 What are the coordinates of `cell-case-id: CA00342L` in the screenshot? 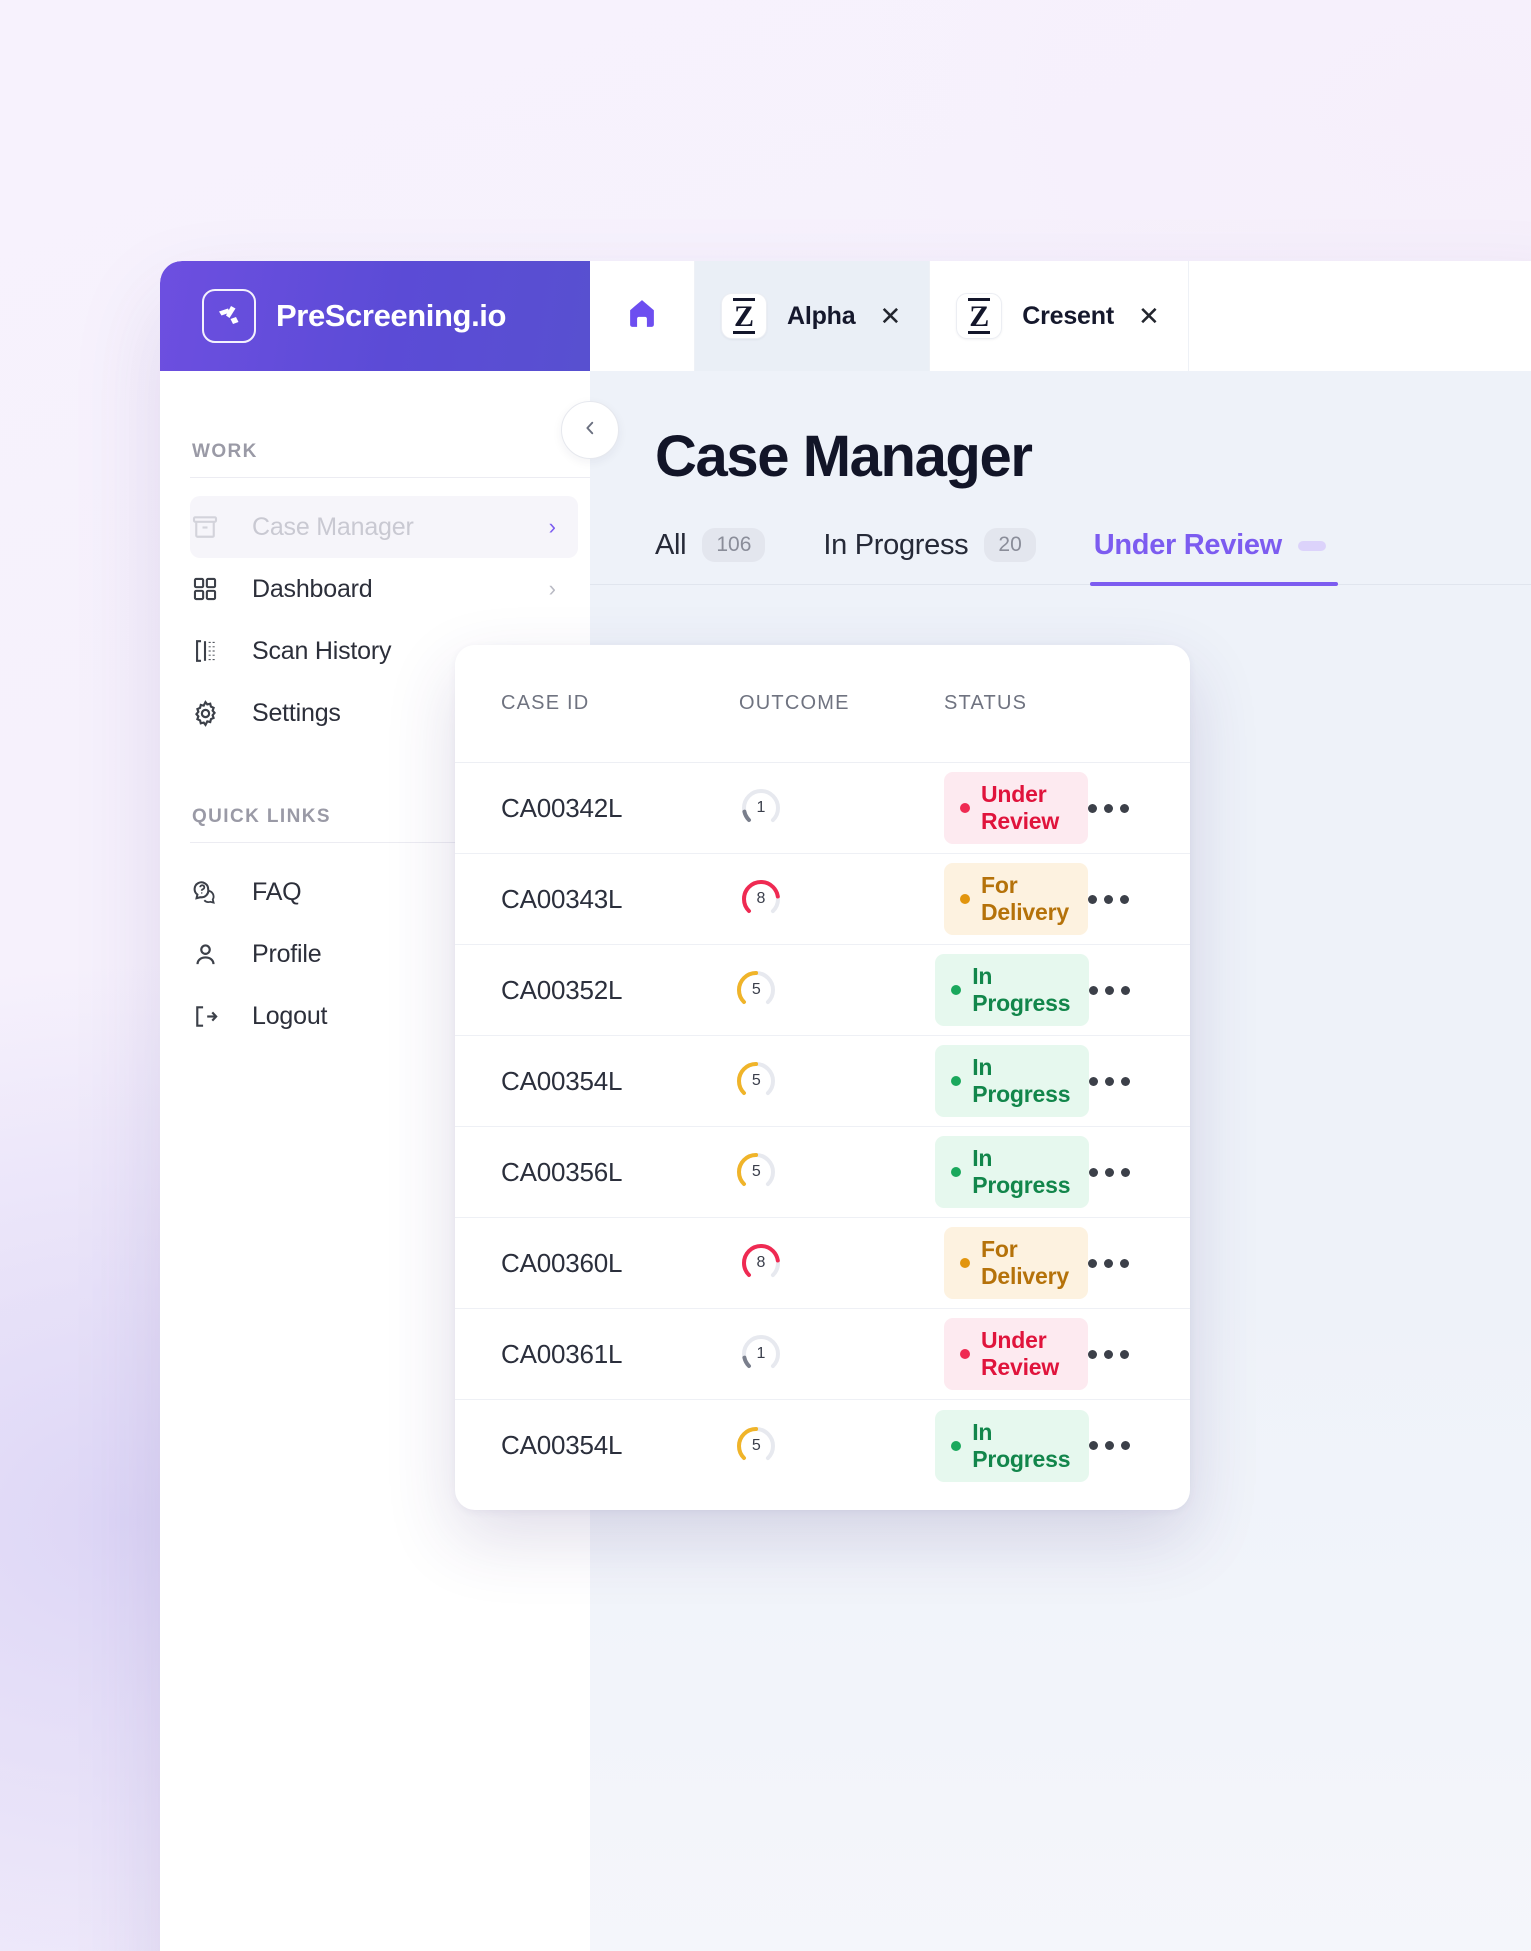 It's located at (562, 807).